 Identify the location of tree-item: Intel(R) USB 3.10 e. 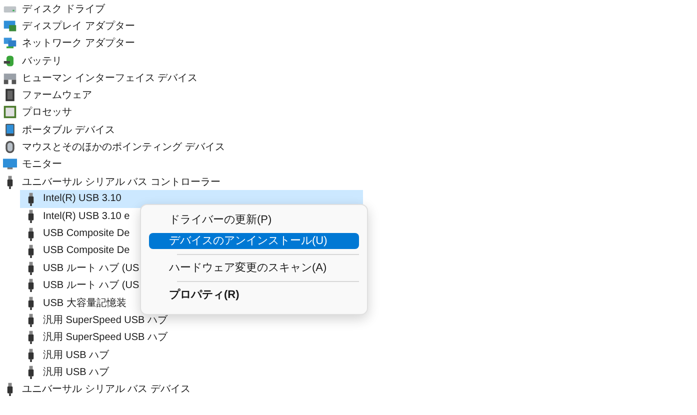
(86, 216).